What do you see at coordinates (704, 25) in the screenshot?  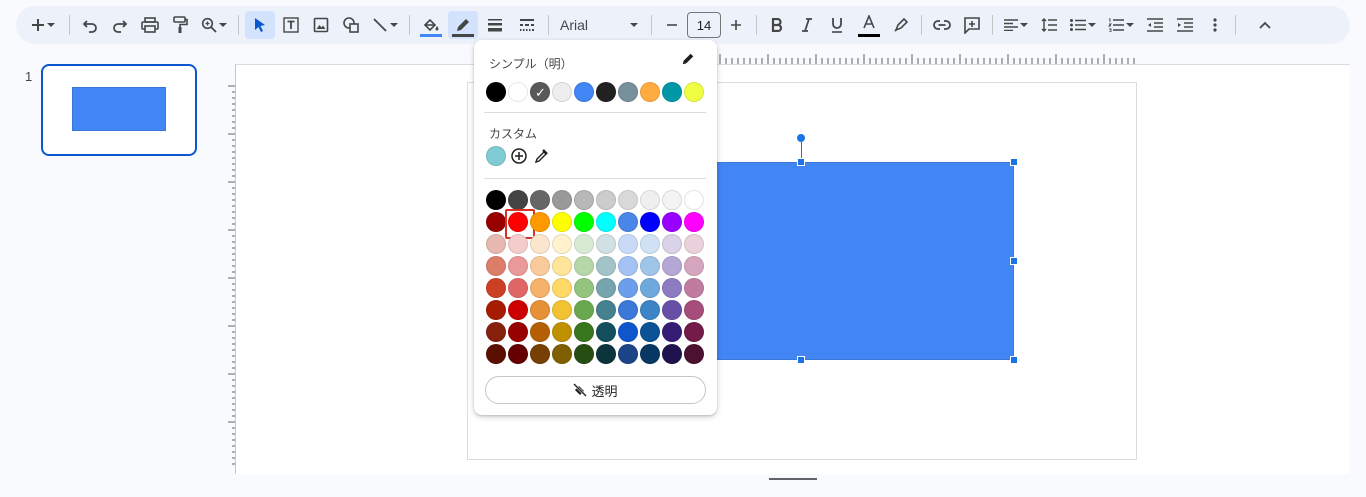 I see `font-size-input: 14` at bounding box center [704, 25].